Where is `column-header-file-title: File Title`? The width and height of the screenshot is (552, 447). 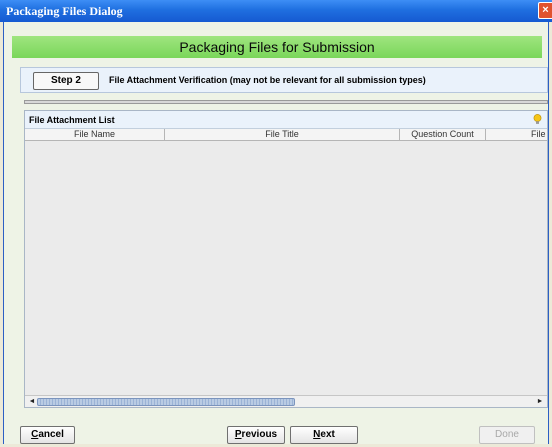
column-header-file-title: File Title is located at coordinates (282, 134).